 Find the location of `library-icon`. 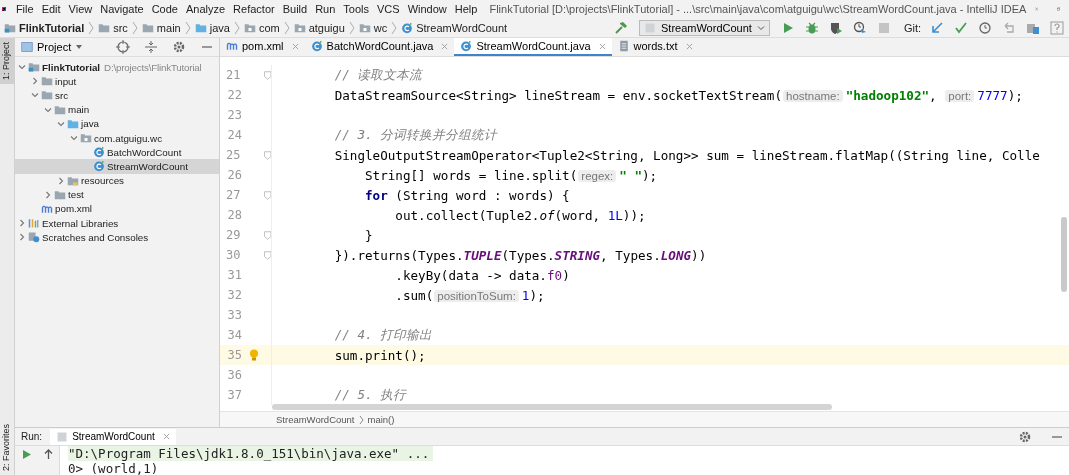

library-icon is located at coordinates (34, 223).